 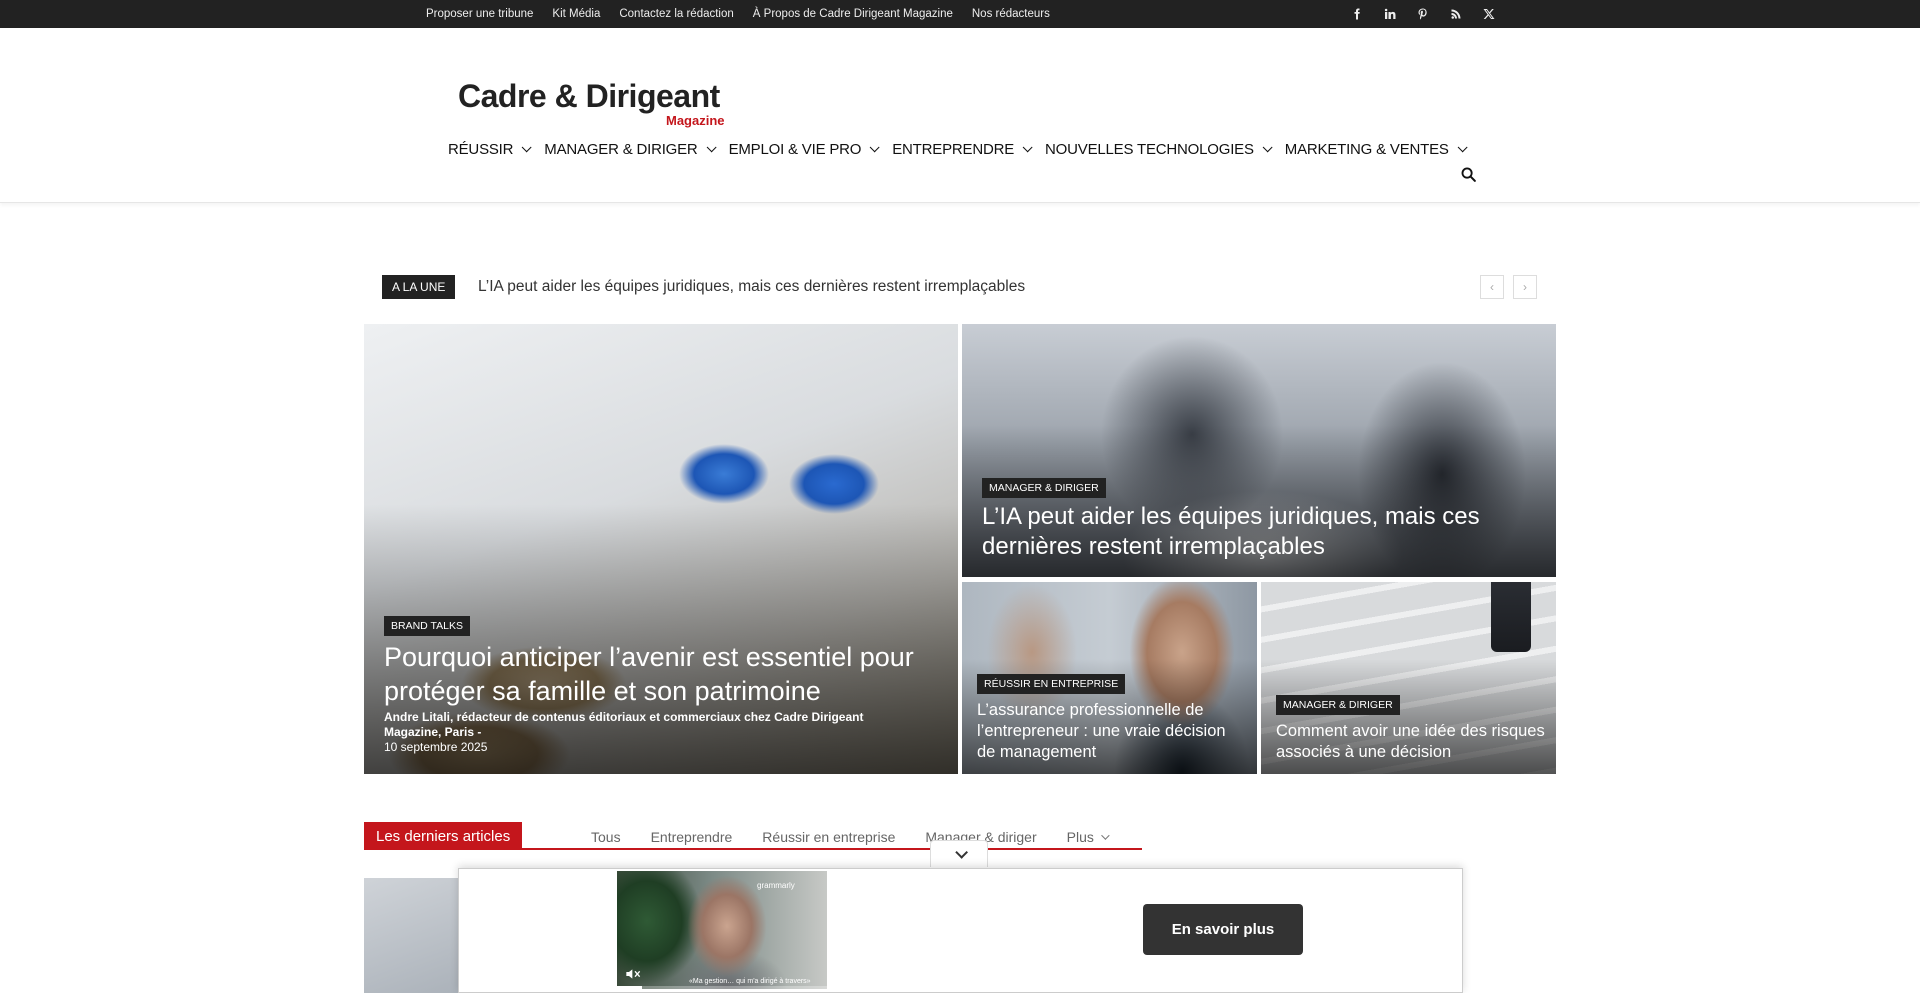 I want to click on nav-item-reussir: RÉUSSIR, so click(x=490, y=149).